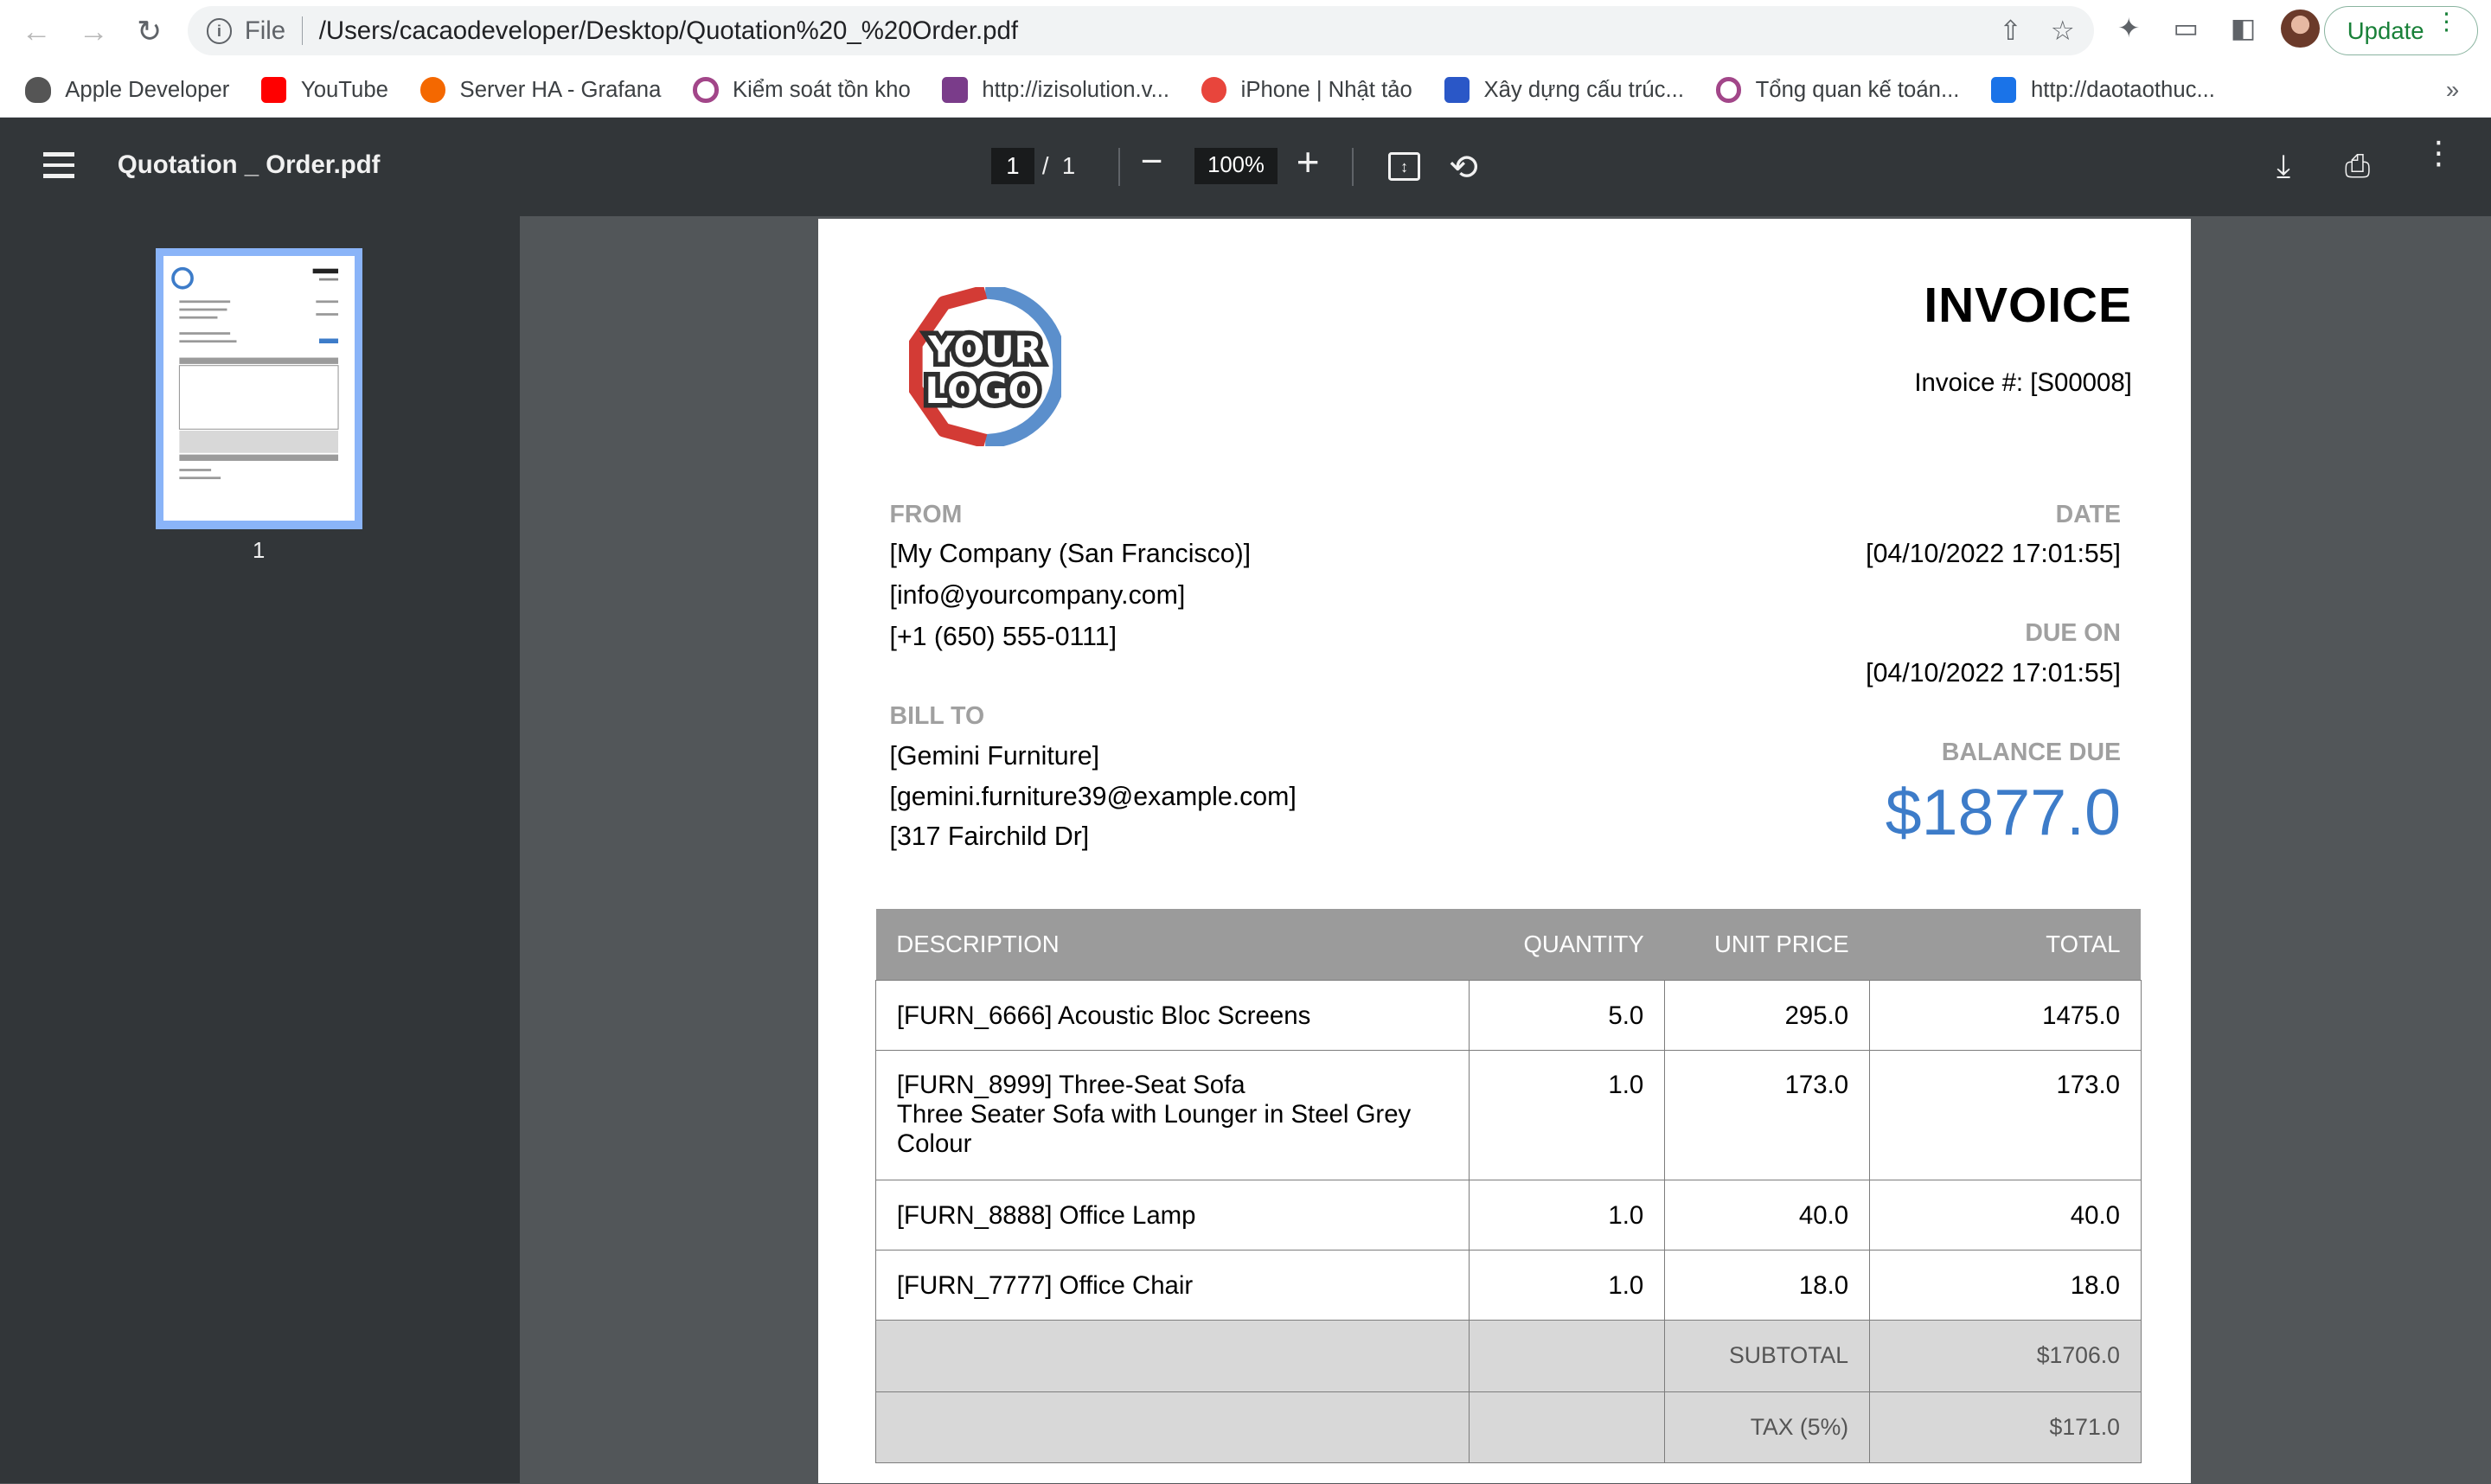 This screenshot has height=1484, width=2491. What do you see at coordinates (989, 837) in the screenshot?
I see `bill-to-address: [317 Fairchild Dr]` at bounding box center [989, 837].